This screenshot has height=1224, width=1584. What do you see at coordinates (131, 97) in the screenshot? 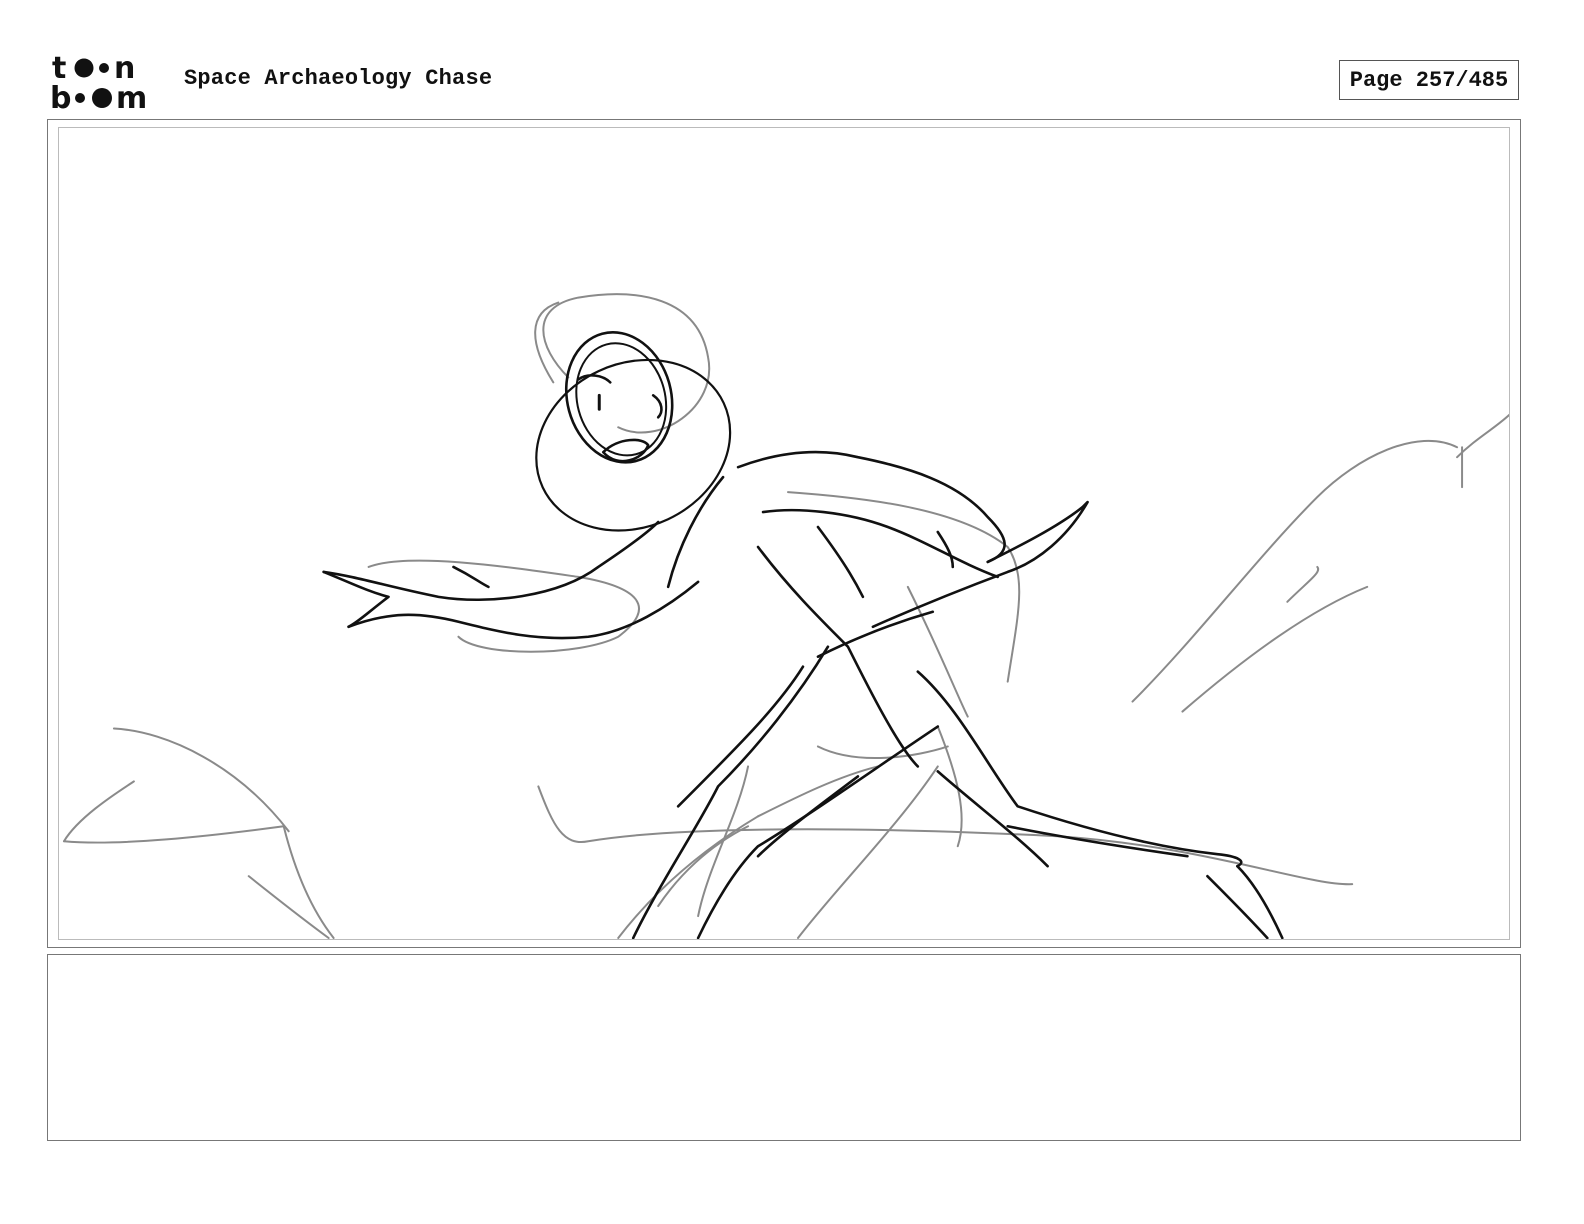
I see `svg-text: m` at bounding box center [131, 97].